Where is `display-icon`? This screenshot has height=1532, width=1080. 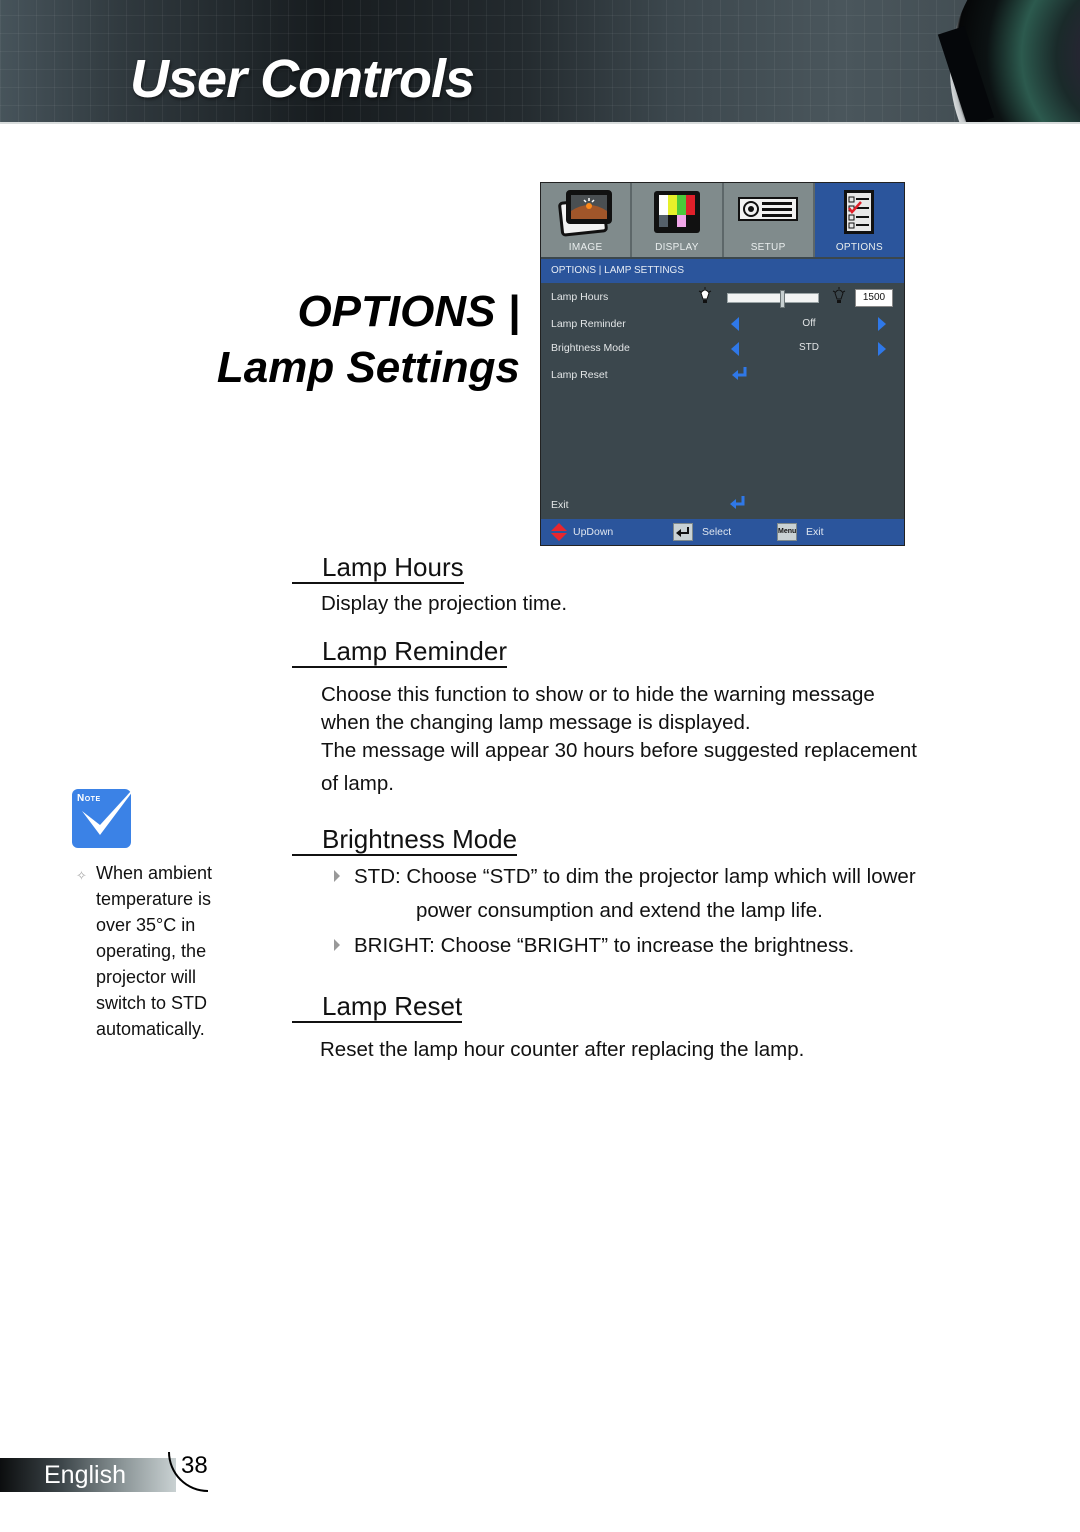 display-icon is located at coordinates (677, 214).